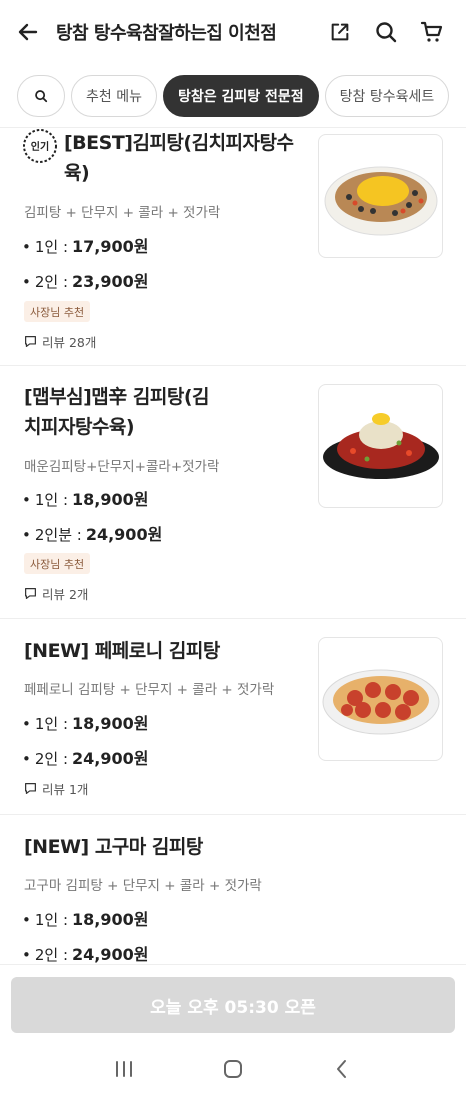  I want to click on system-back-button, so click(342, 1071).